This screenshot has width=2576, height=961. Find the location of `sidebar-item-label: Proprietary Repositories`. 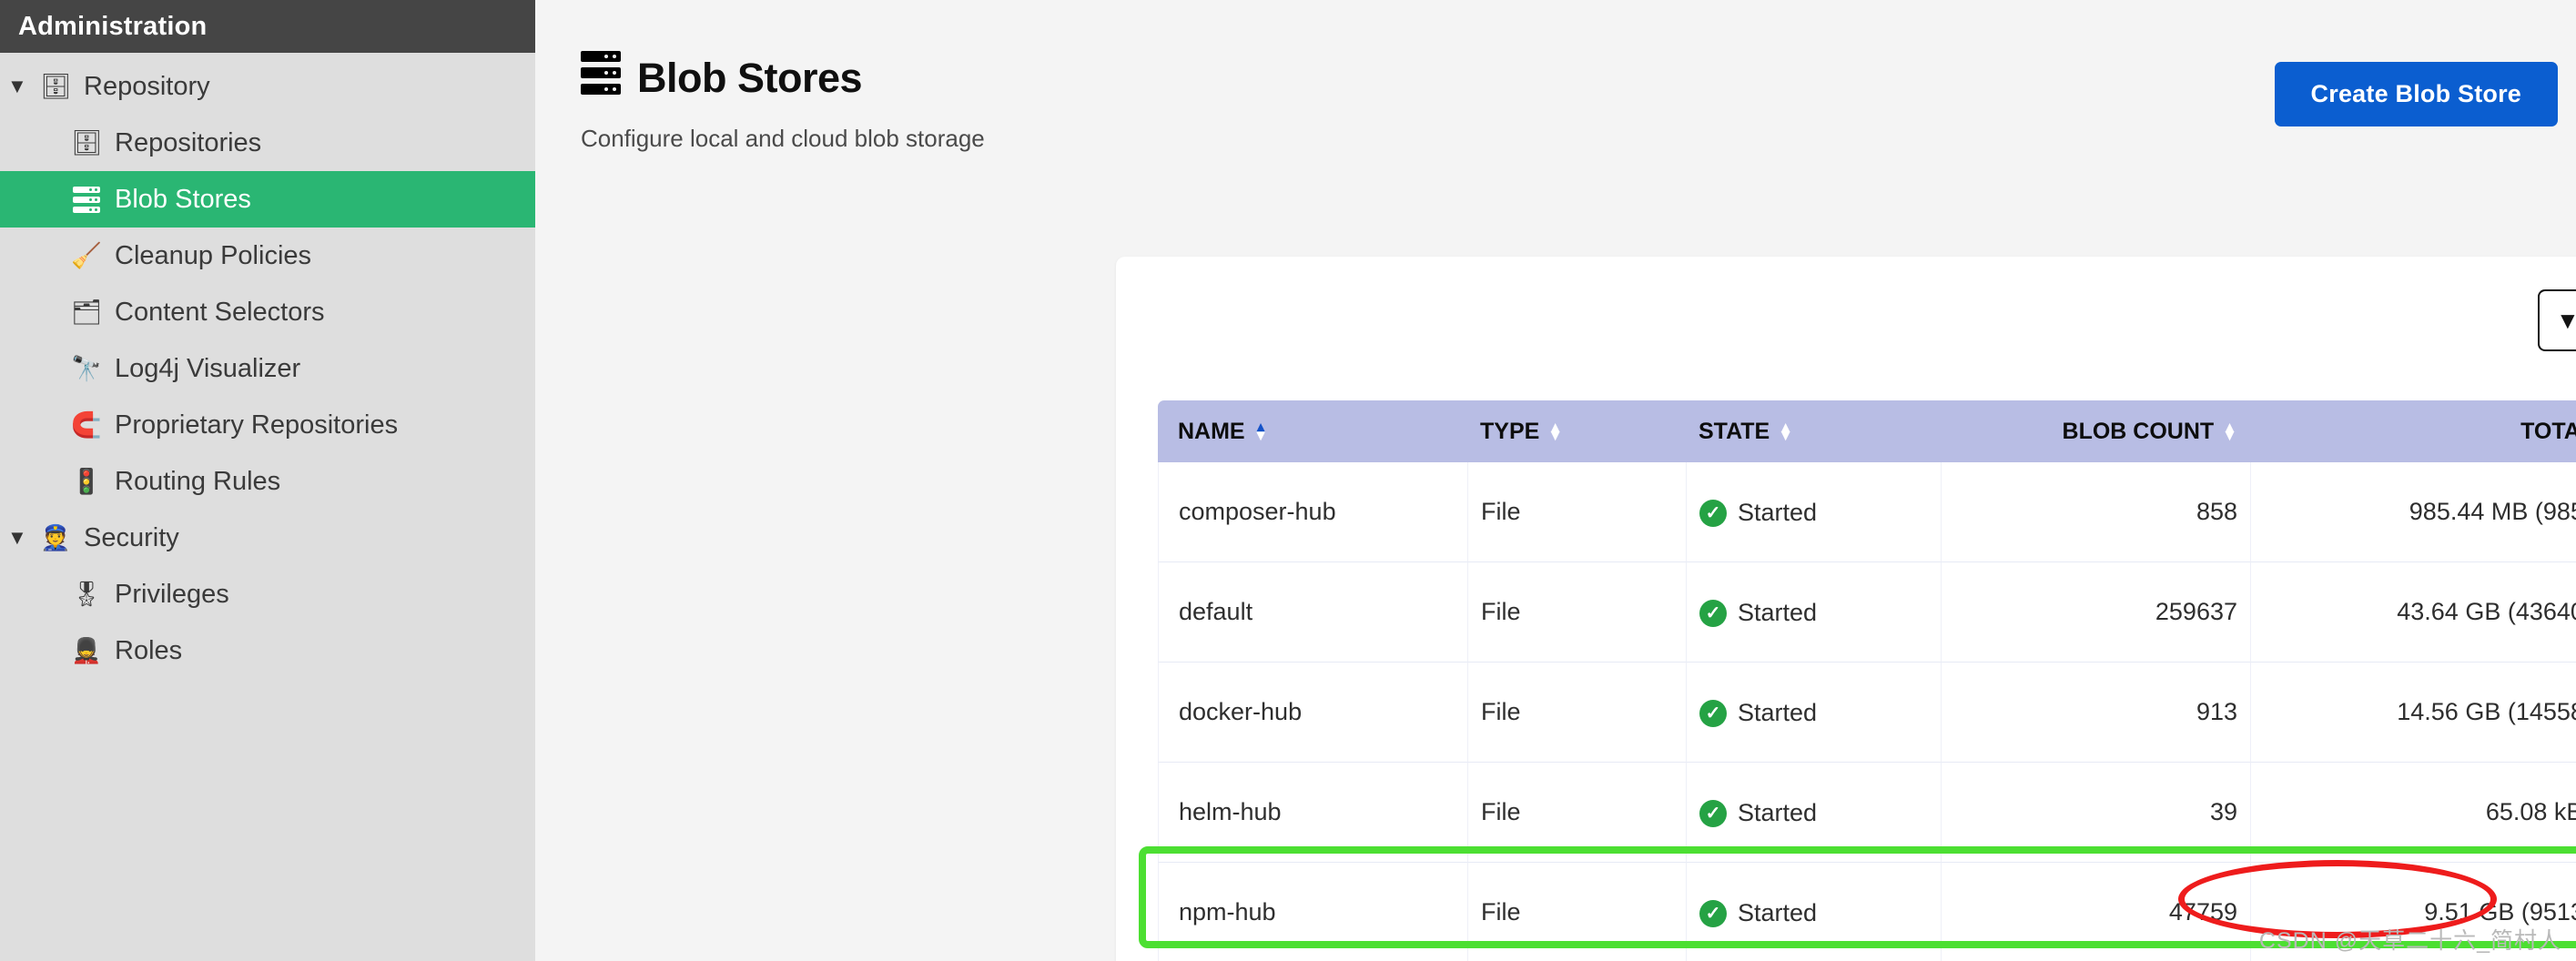

sidebar-item-label: Proprietary Repositories is located at coordinates (257, 425).